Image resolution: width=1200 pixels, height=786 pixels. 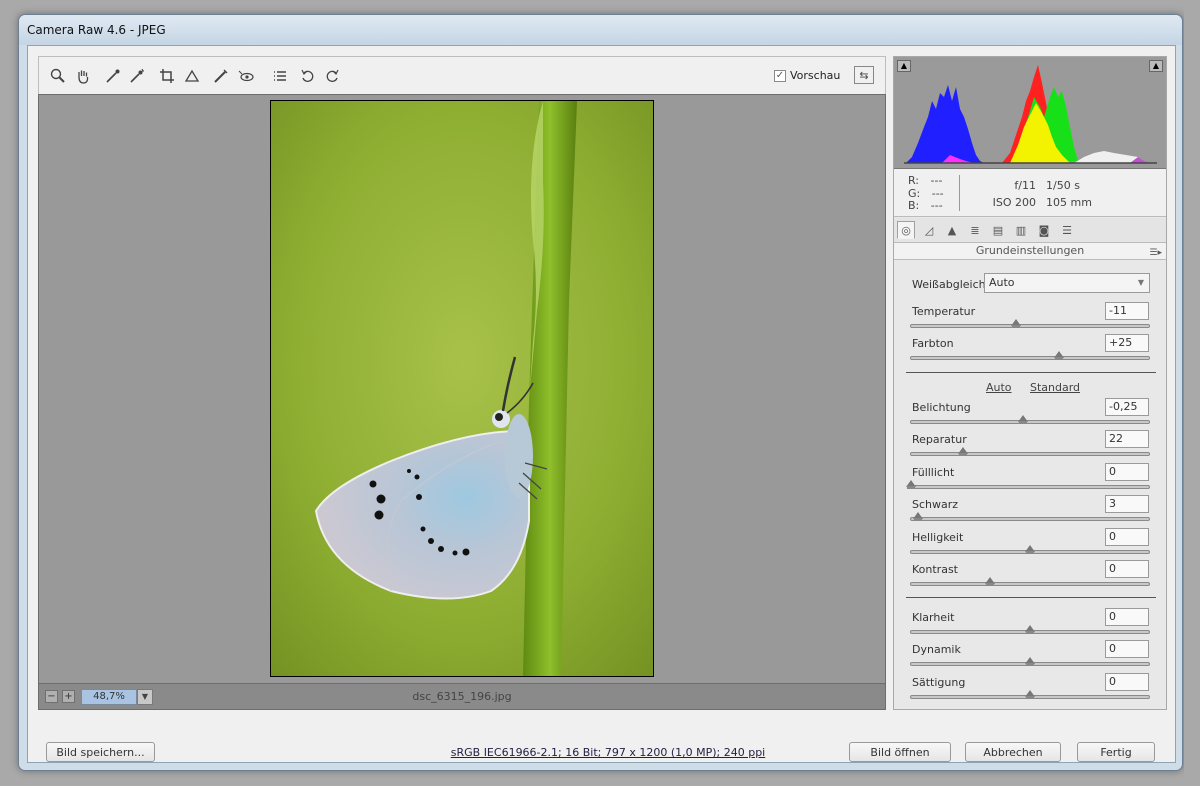 What do you see at coordinates (935, 569) in the screenshot?
I see `slider-label: Kontrast` at bounding box center [935, 569].